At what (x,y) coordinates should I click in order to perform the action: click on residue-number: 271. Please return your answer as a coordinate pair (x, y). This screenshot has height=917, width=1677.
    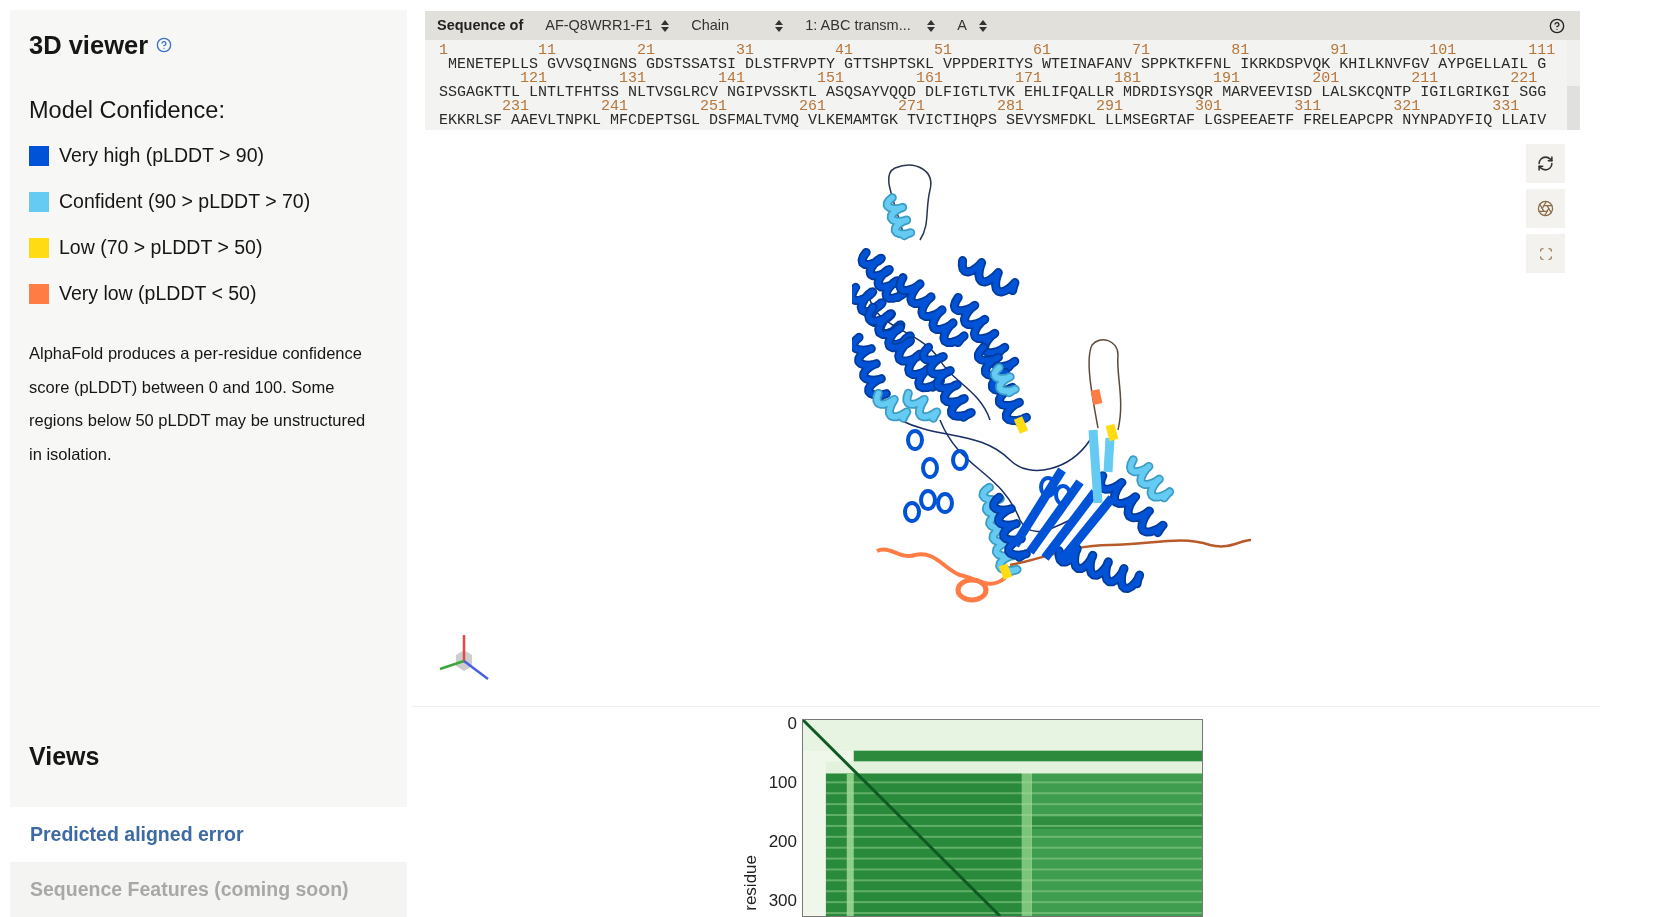
    Looking at the image, I should click on (912, 107).